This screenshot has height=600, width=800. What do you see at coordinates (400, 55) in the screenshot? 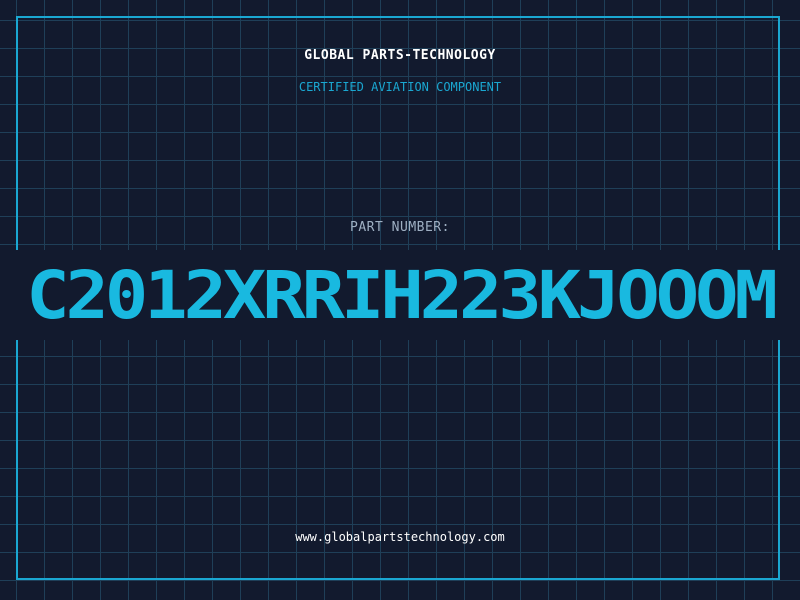
I see `company-name: GLOBAL PARTS-TECHNOLOGY` at bounding box center [400, 55].